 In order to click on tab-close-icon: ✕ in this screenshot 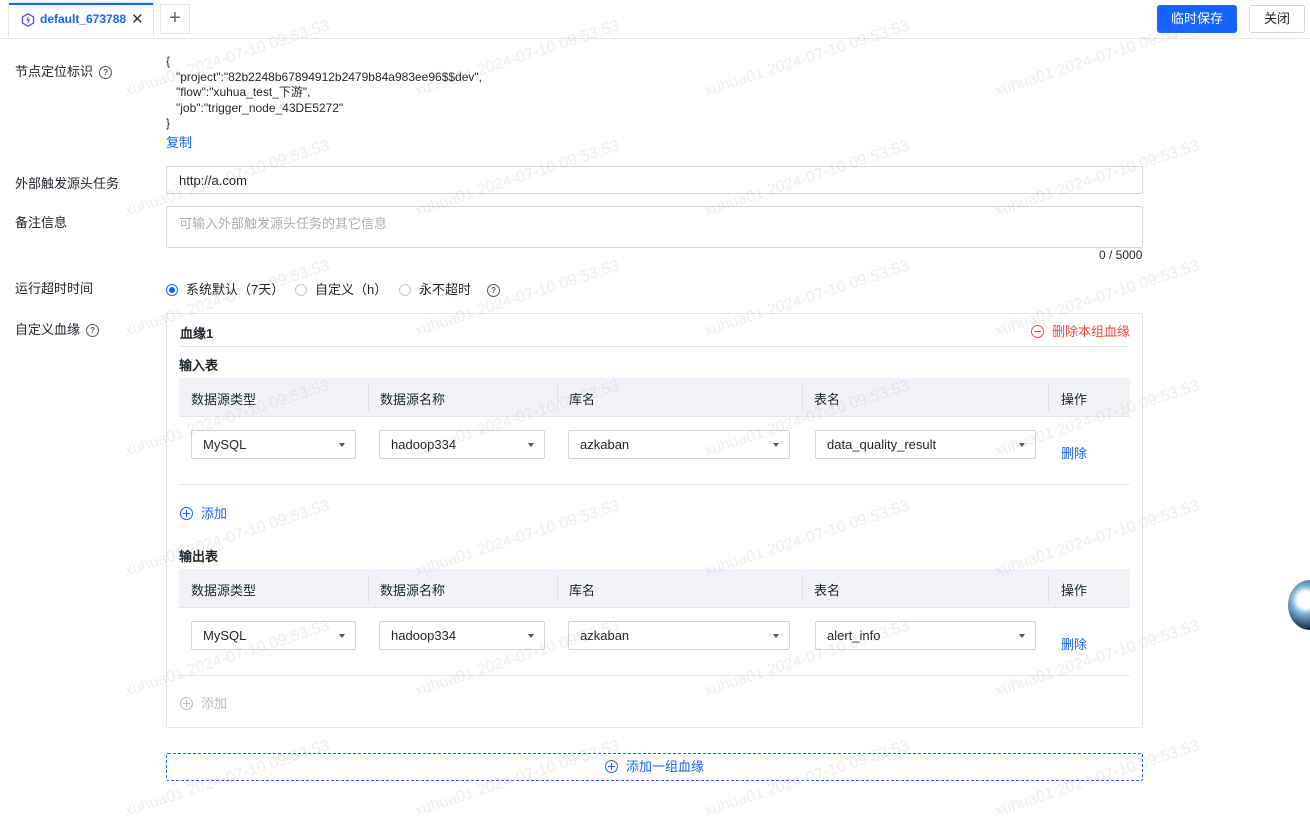, I will do `click(137, 19)`.